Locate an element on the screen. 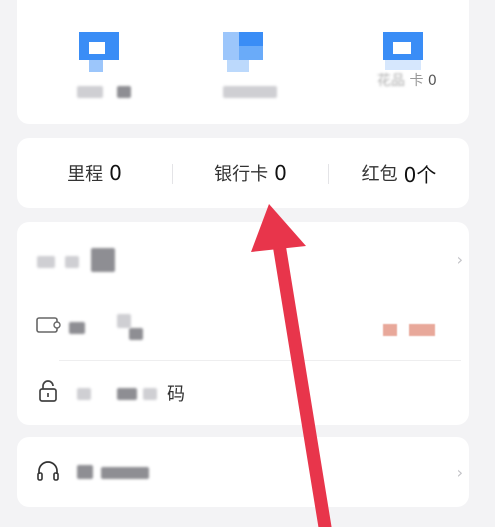  shortcut-1-count is located at coordinates (124, 92).